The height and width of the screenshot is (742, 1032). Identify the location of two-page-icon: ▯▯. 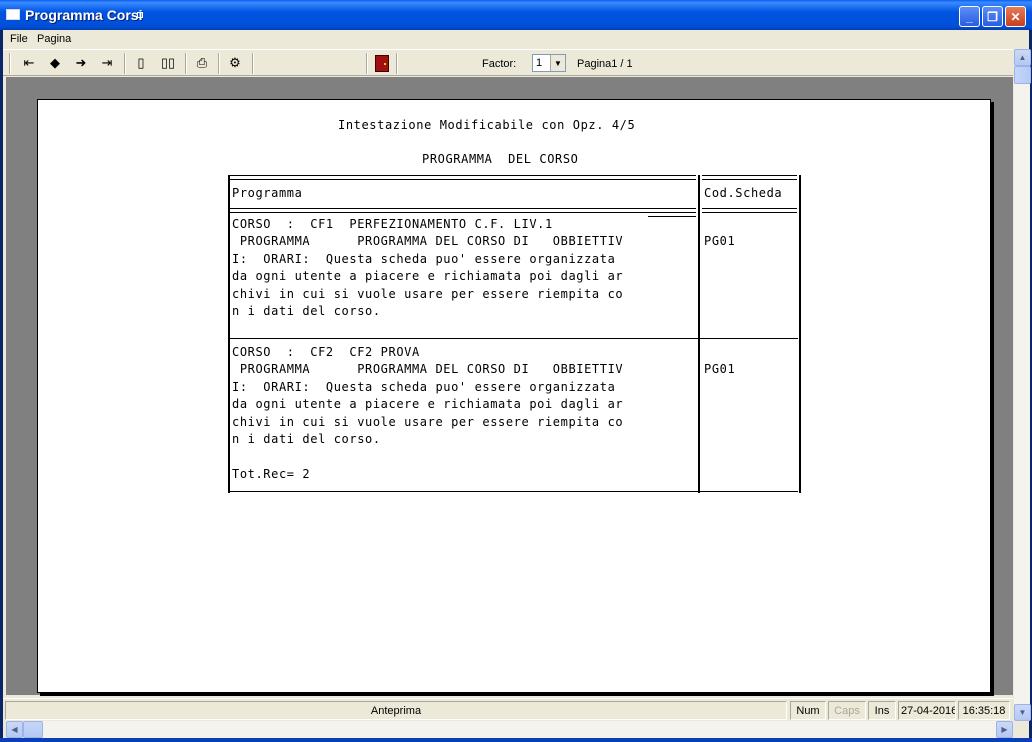
(168, 62).